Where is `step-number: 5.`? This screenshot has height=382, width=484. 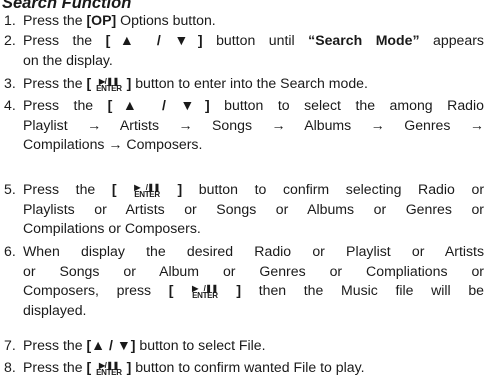
step-number: 5. is located at coordinates (10, 189).